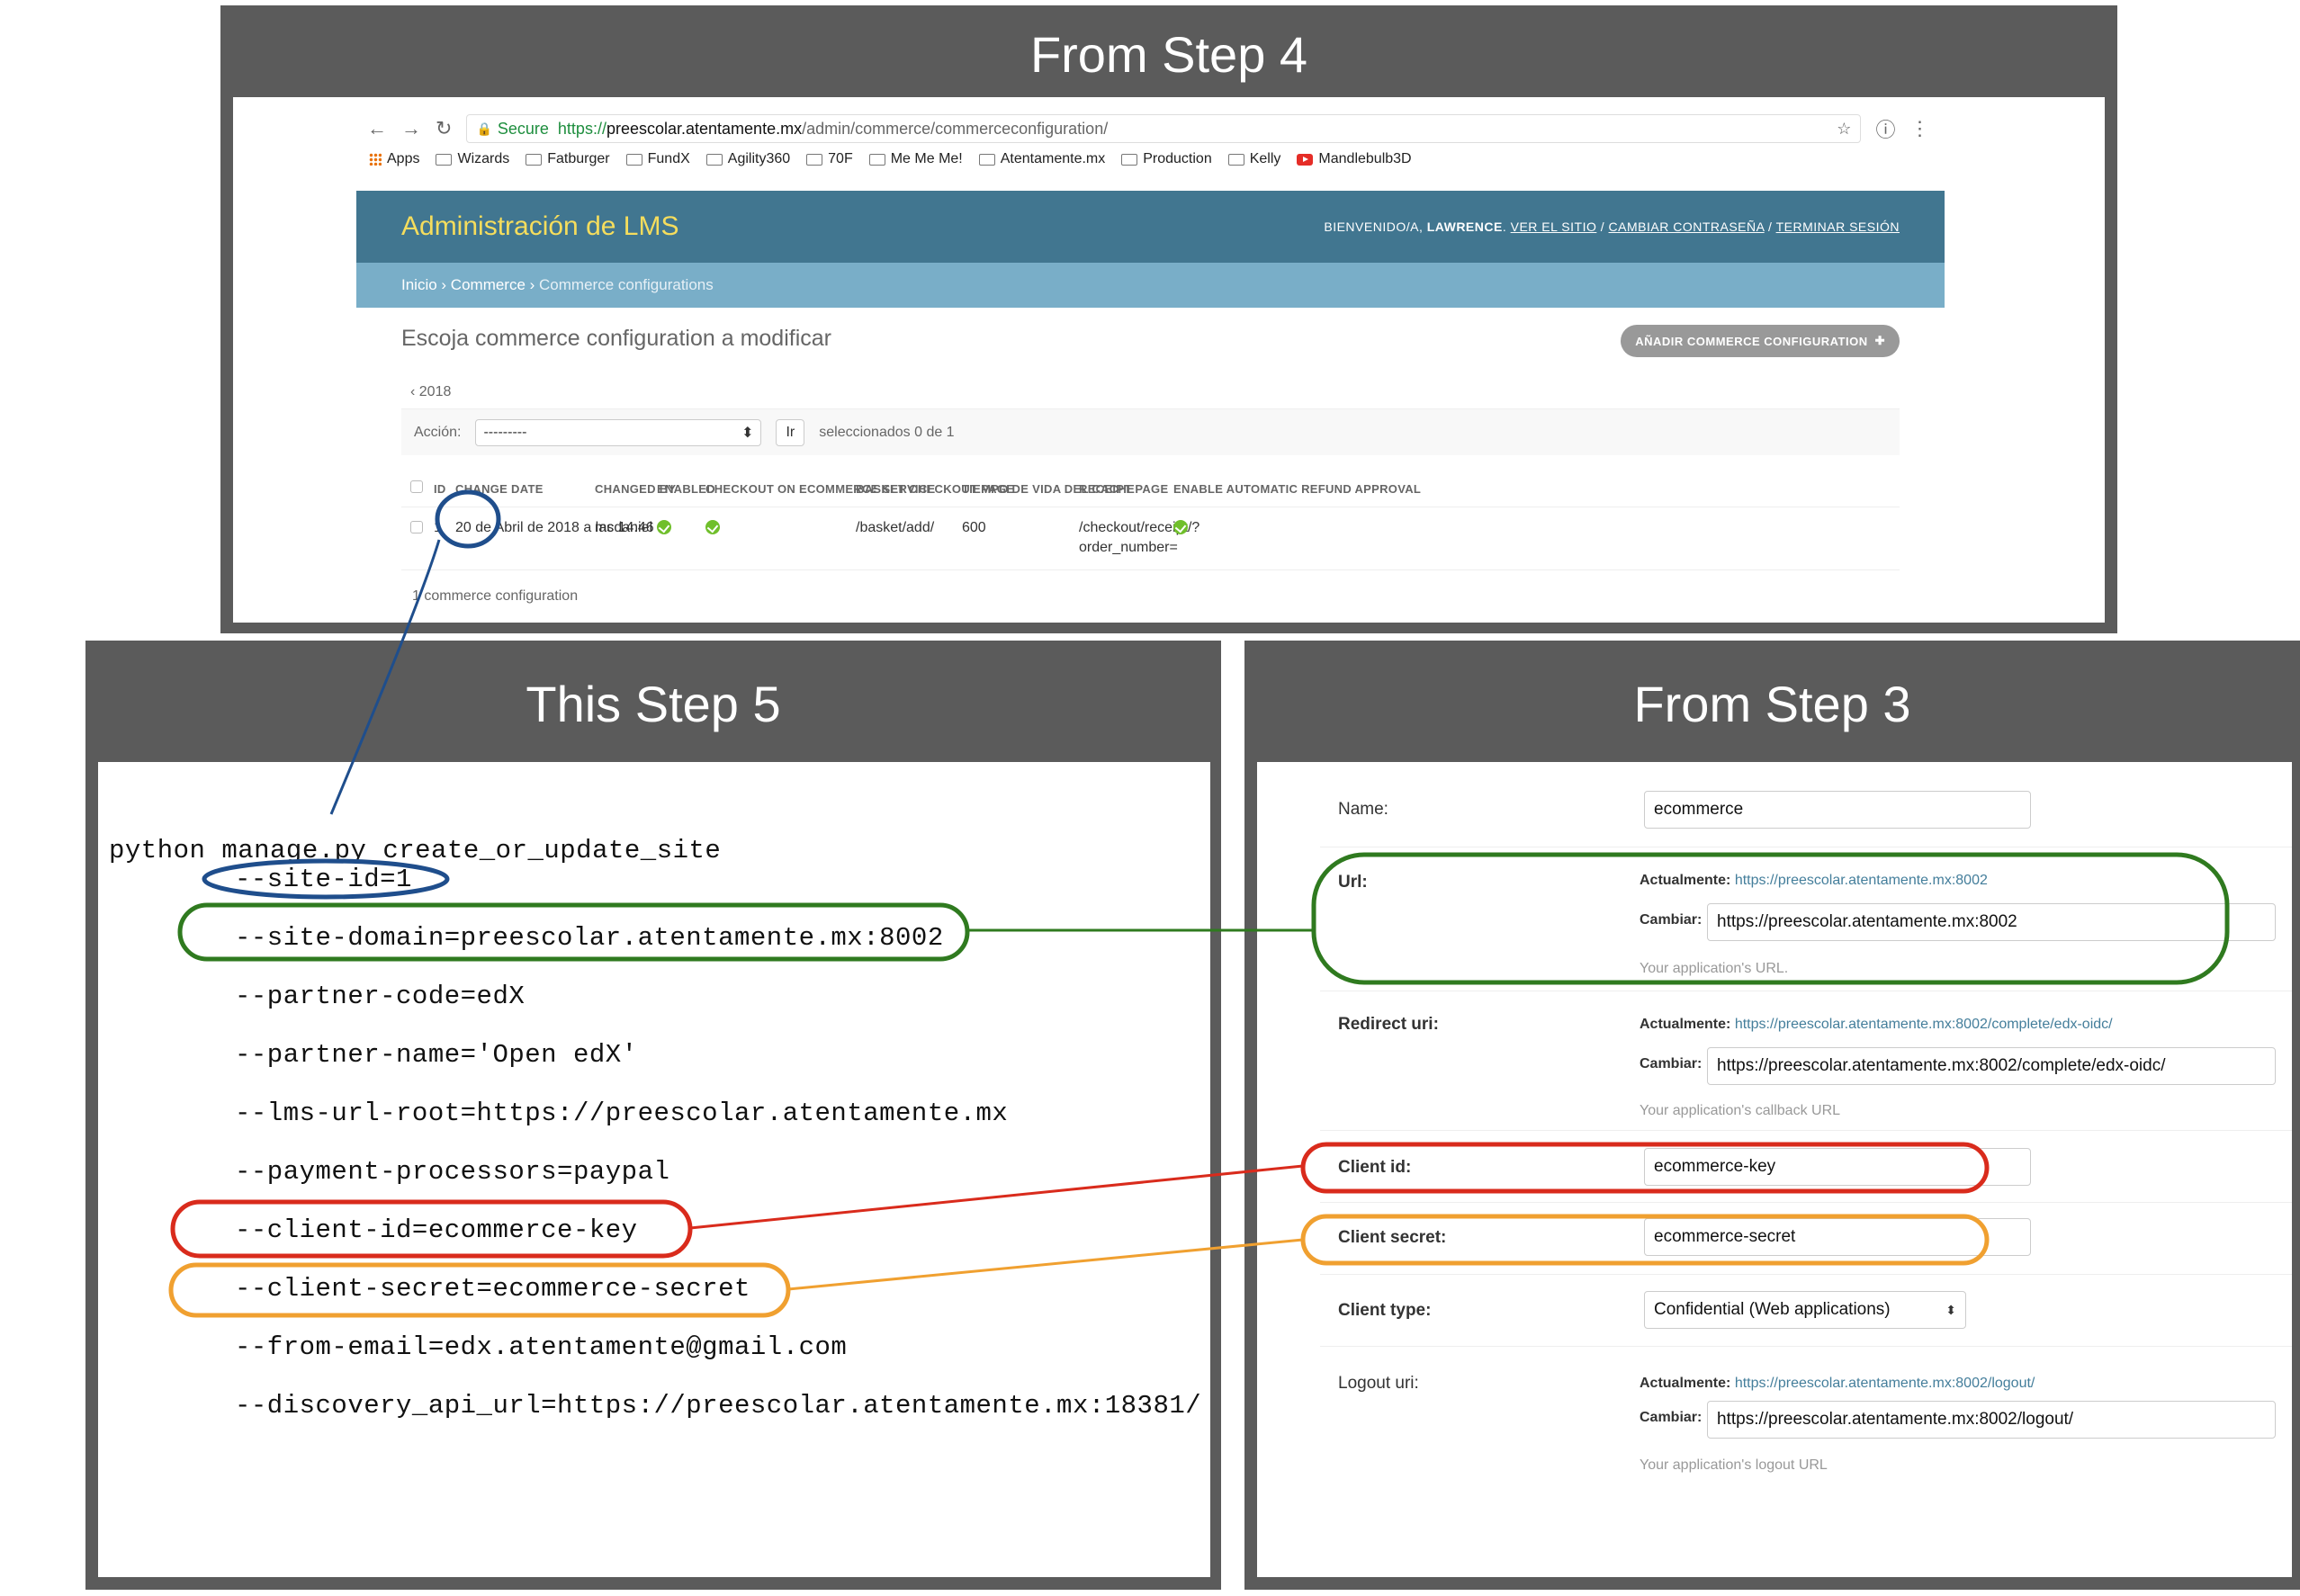 Image resolution: width=2300 pixels, height=1596 pixels. I want to click on row-checkbox, so click(416, 530).